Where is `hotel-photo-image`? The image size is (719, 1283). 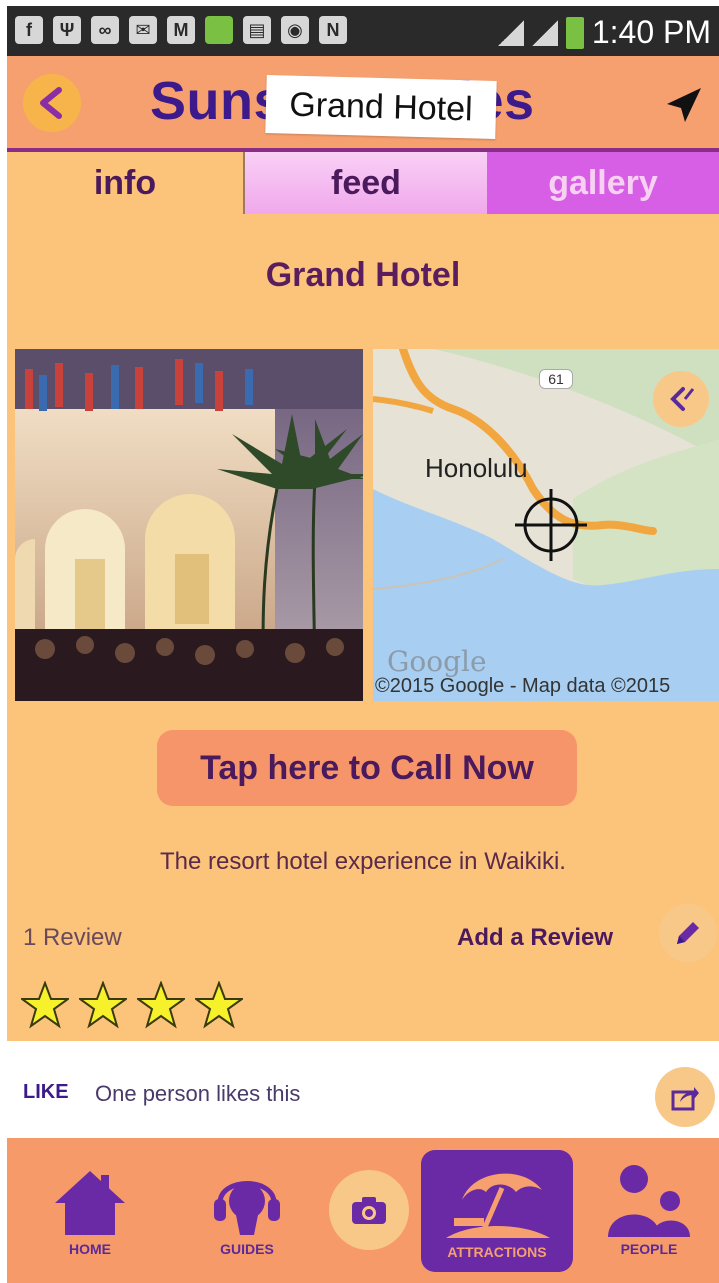 hotel-photo-image is located at coordinates (189, 525).